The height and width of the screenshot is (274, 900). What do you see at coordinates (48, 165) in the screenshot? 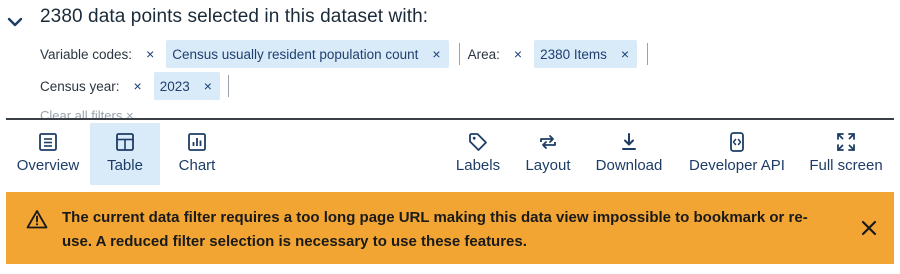
I see `tab-overview-label: Overview` at bounding box center [48, 165].